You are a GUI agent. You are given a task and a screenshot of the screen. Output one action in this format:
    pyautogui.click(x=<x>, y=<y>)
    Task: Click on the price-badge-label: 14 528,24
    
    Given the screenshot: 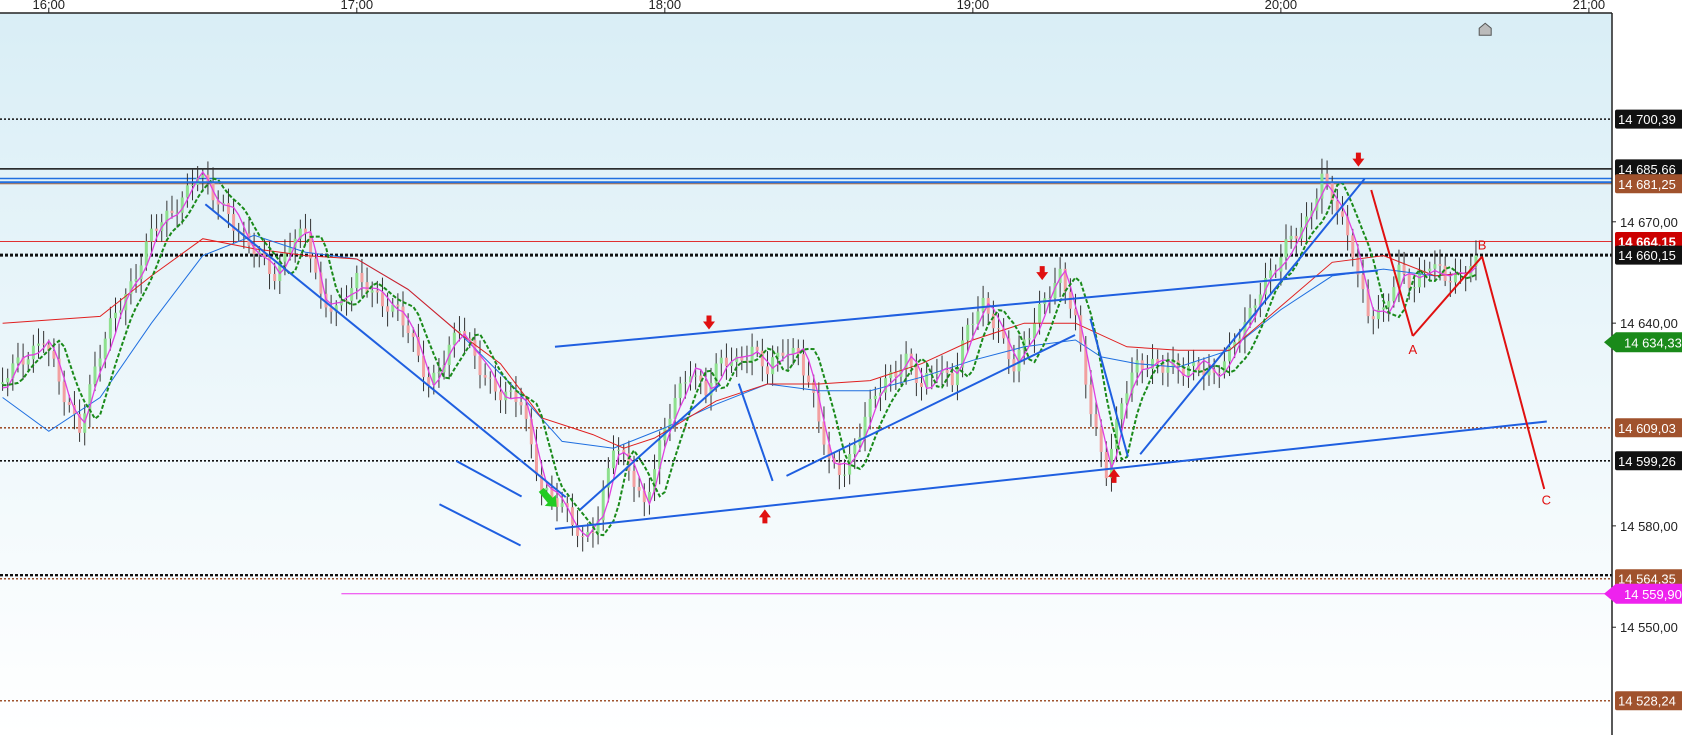 What is the action you would take?
    pyautogui.click(x=1647, y=701)
    